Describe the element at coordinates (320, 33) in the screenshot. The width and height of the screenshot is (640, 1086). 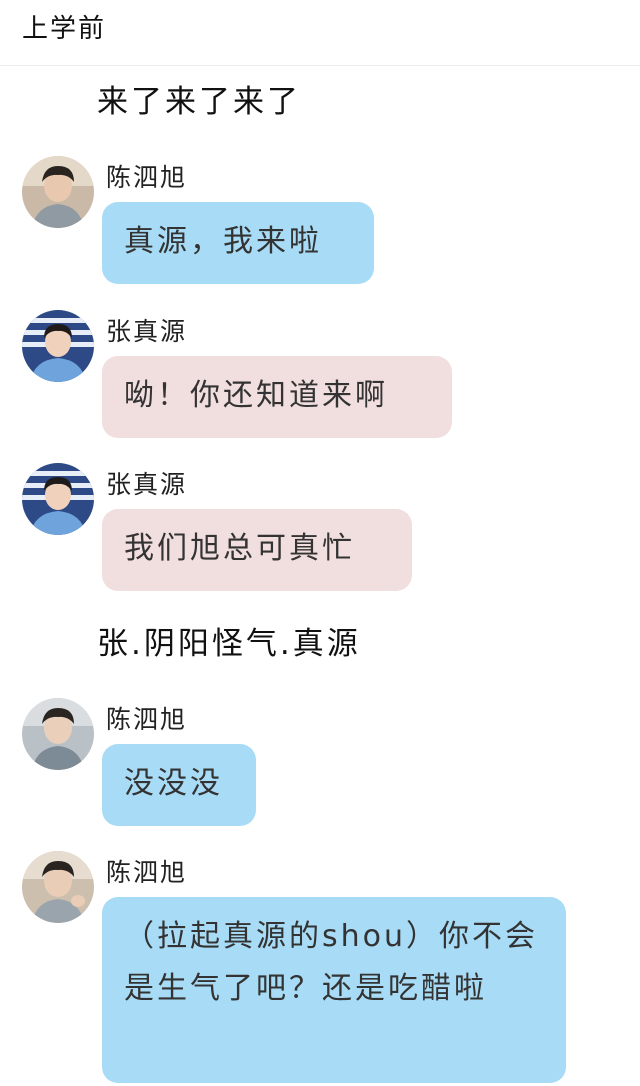
I see `chat-header: 上学前` at that location.